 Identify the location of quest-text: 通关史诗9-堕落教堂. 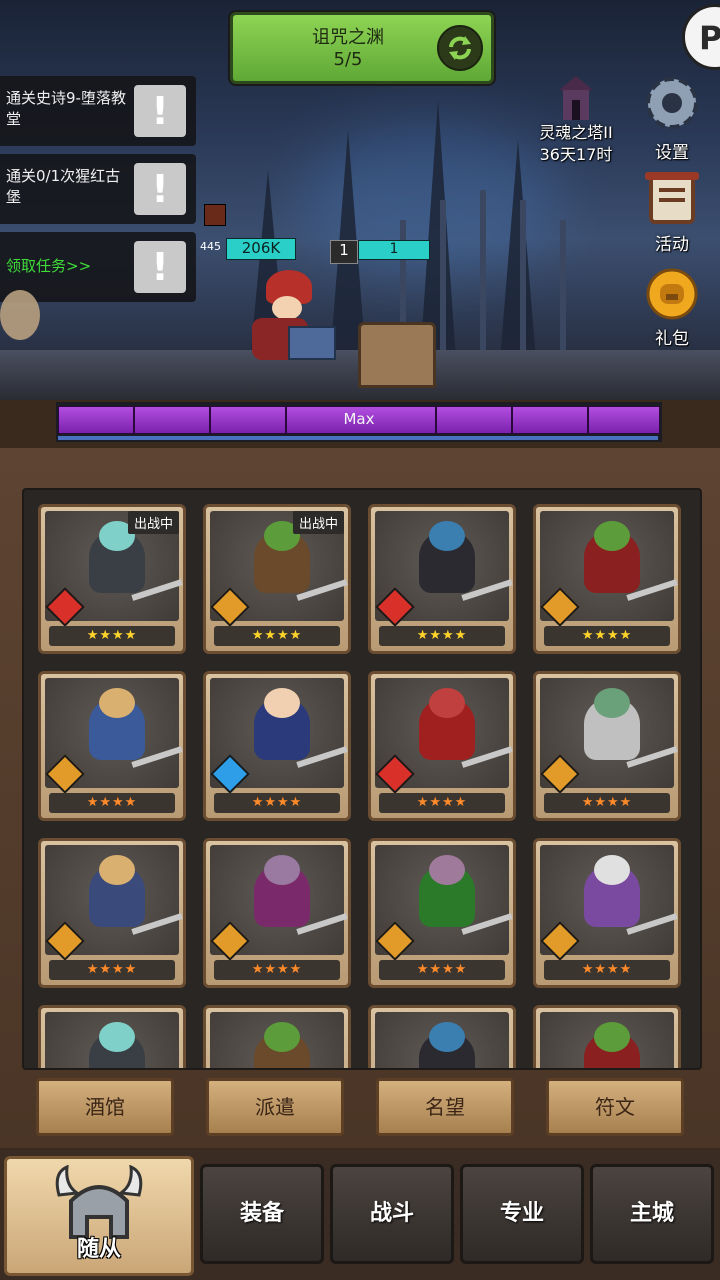
(66, 108).